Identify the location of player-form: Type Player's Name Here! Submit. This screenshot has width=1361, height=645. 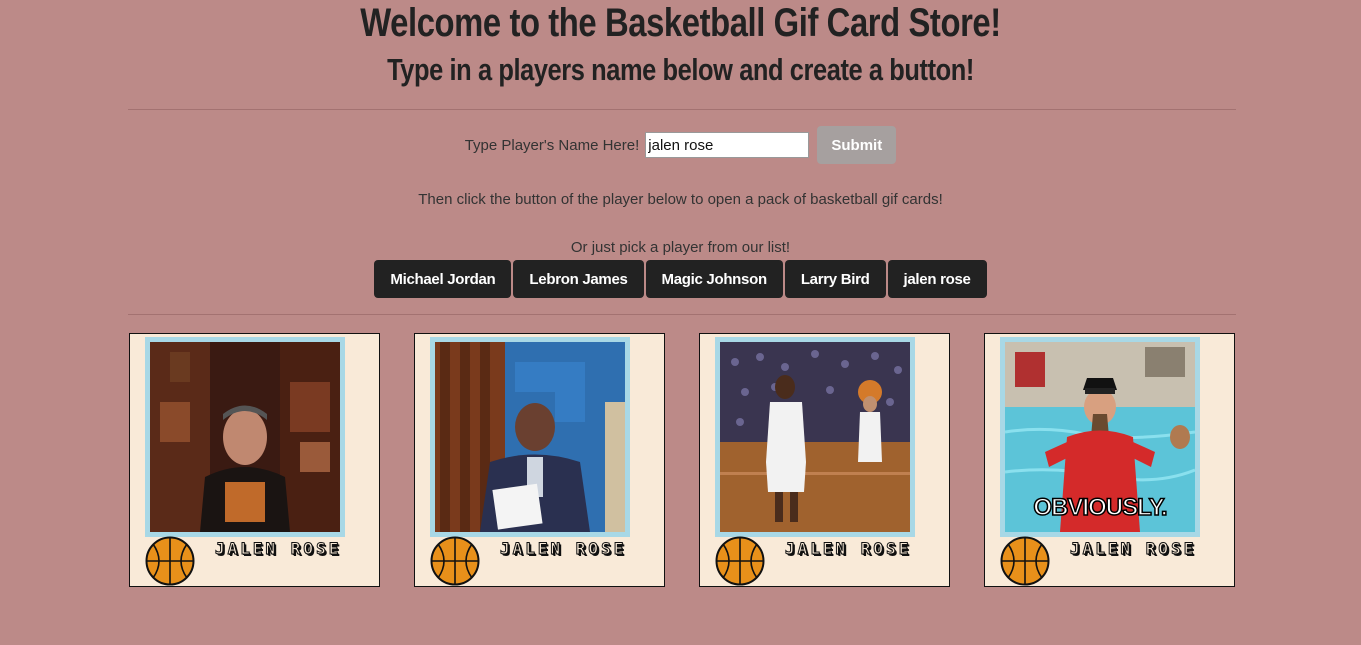
(680, 145).